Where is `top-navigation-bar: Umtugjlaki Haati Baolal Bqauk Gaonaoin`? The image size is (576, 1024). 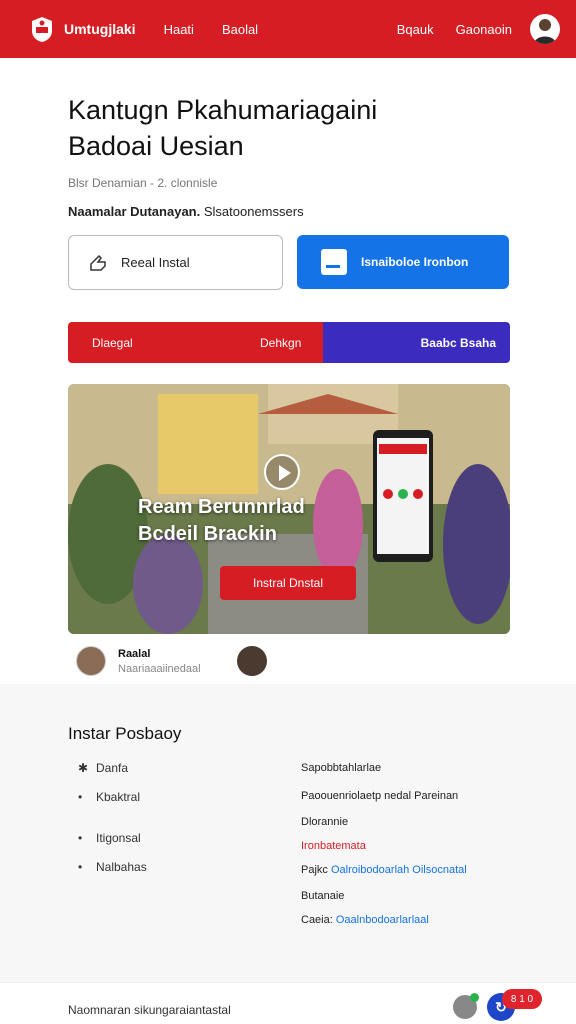 top-navigation-bar: Umtugjlaki Haati Baolal Bqauk Gaonaoin is located at coordinates (288, 29).